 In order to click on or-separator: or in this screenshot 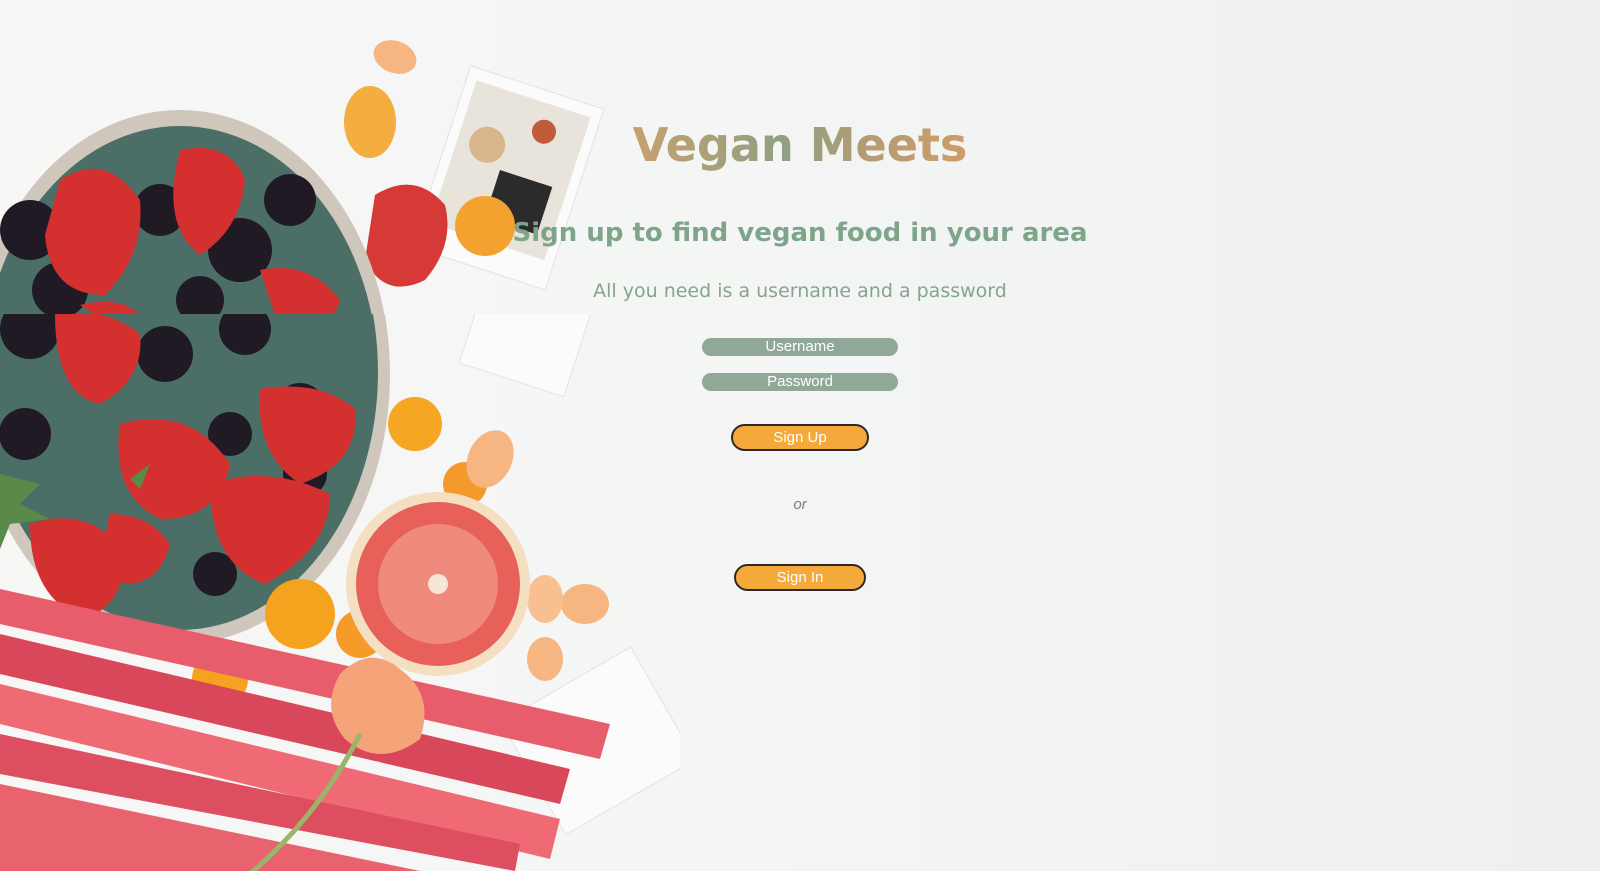, I will do `click(800, 504)`.